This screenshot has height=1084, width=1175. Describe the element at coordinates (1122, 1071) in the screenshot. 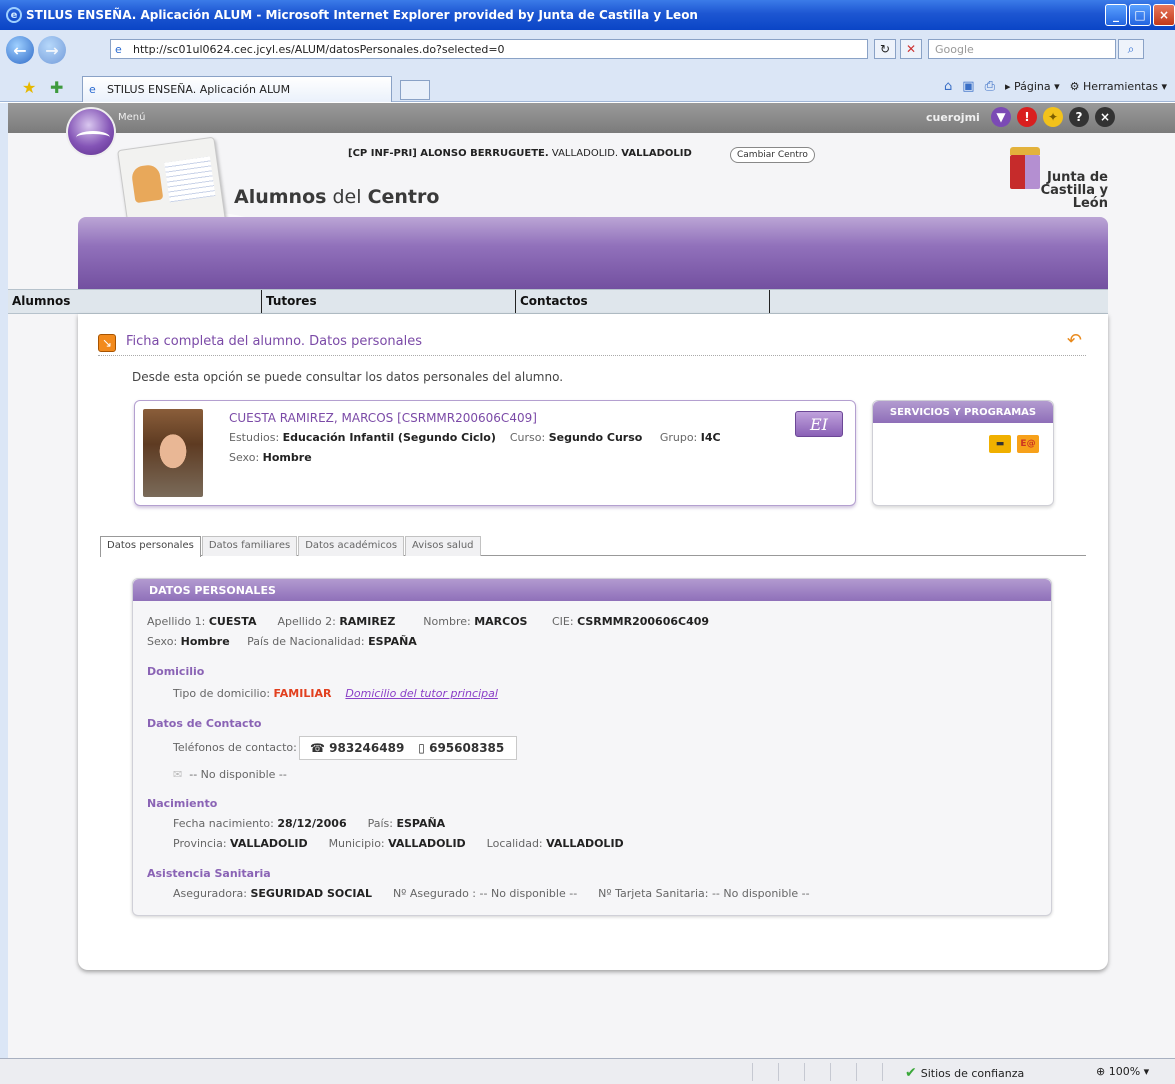

I see `zoom-level: ⊕ 100% ▾` at that location.